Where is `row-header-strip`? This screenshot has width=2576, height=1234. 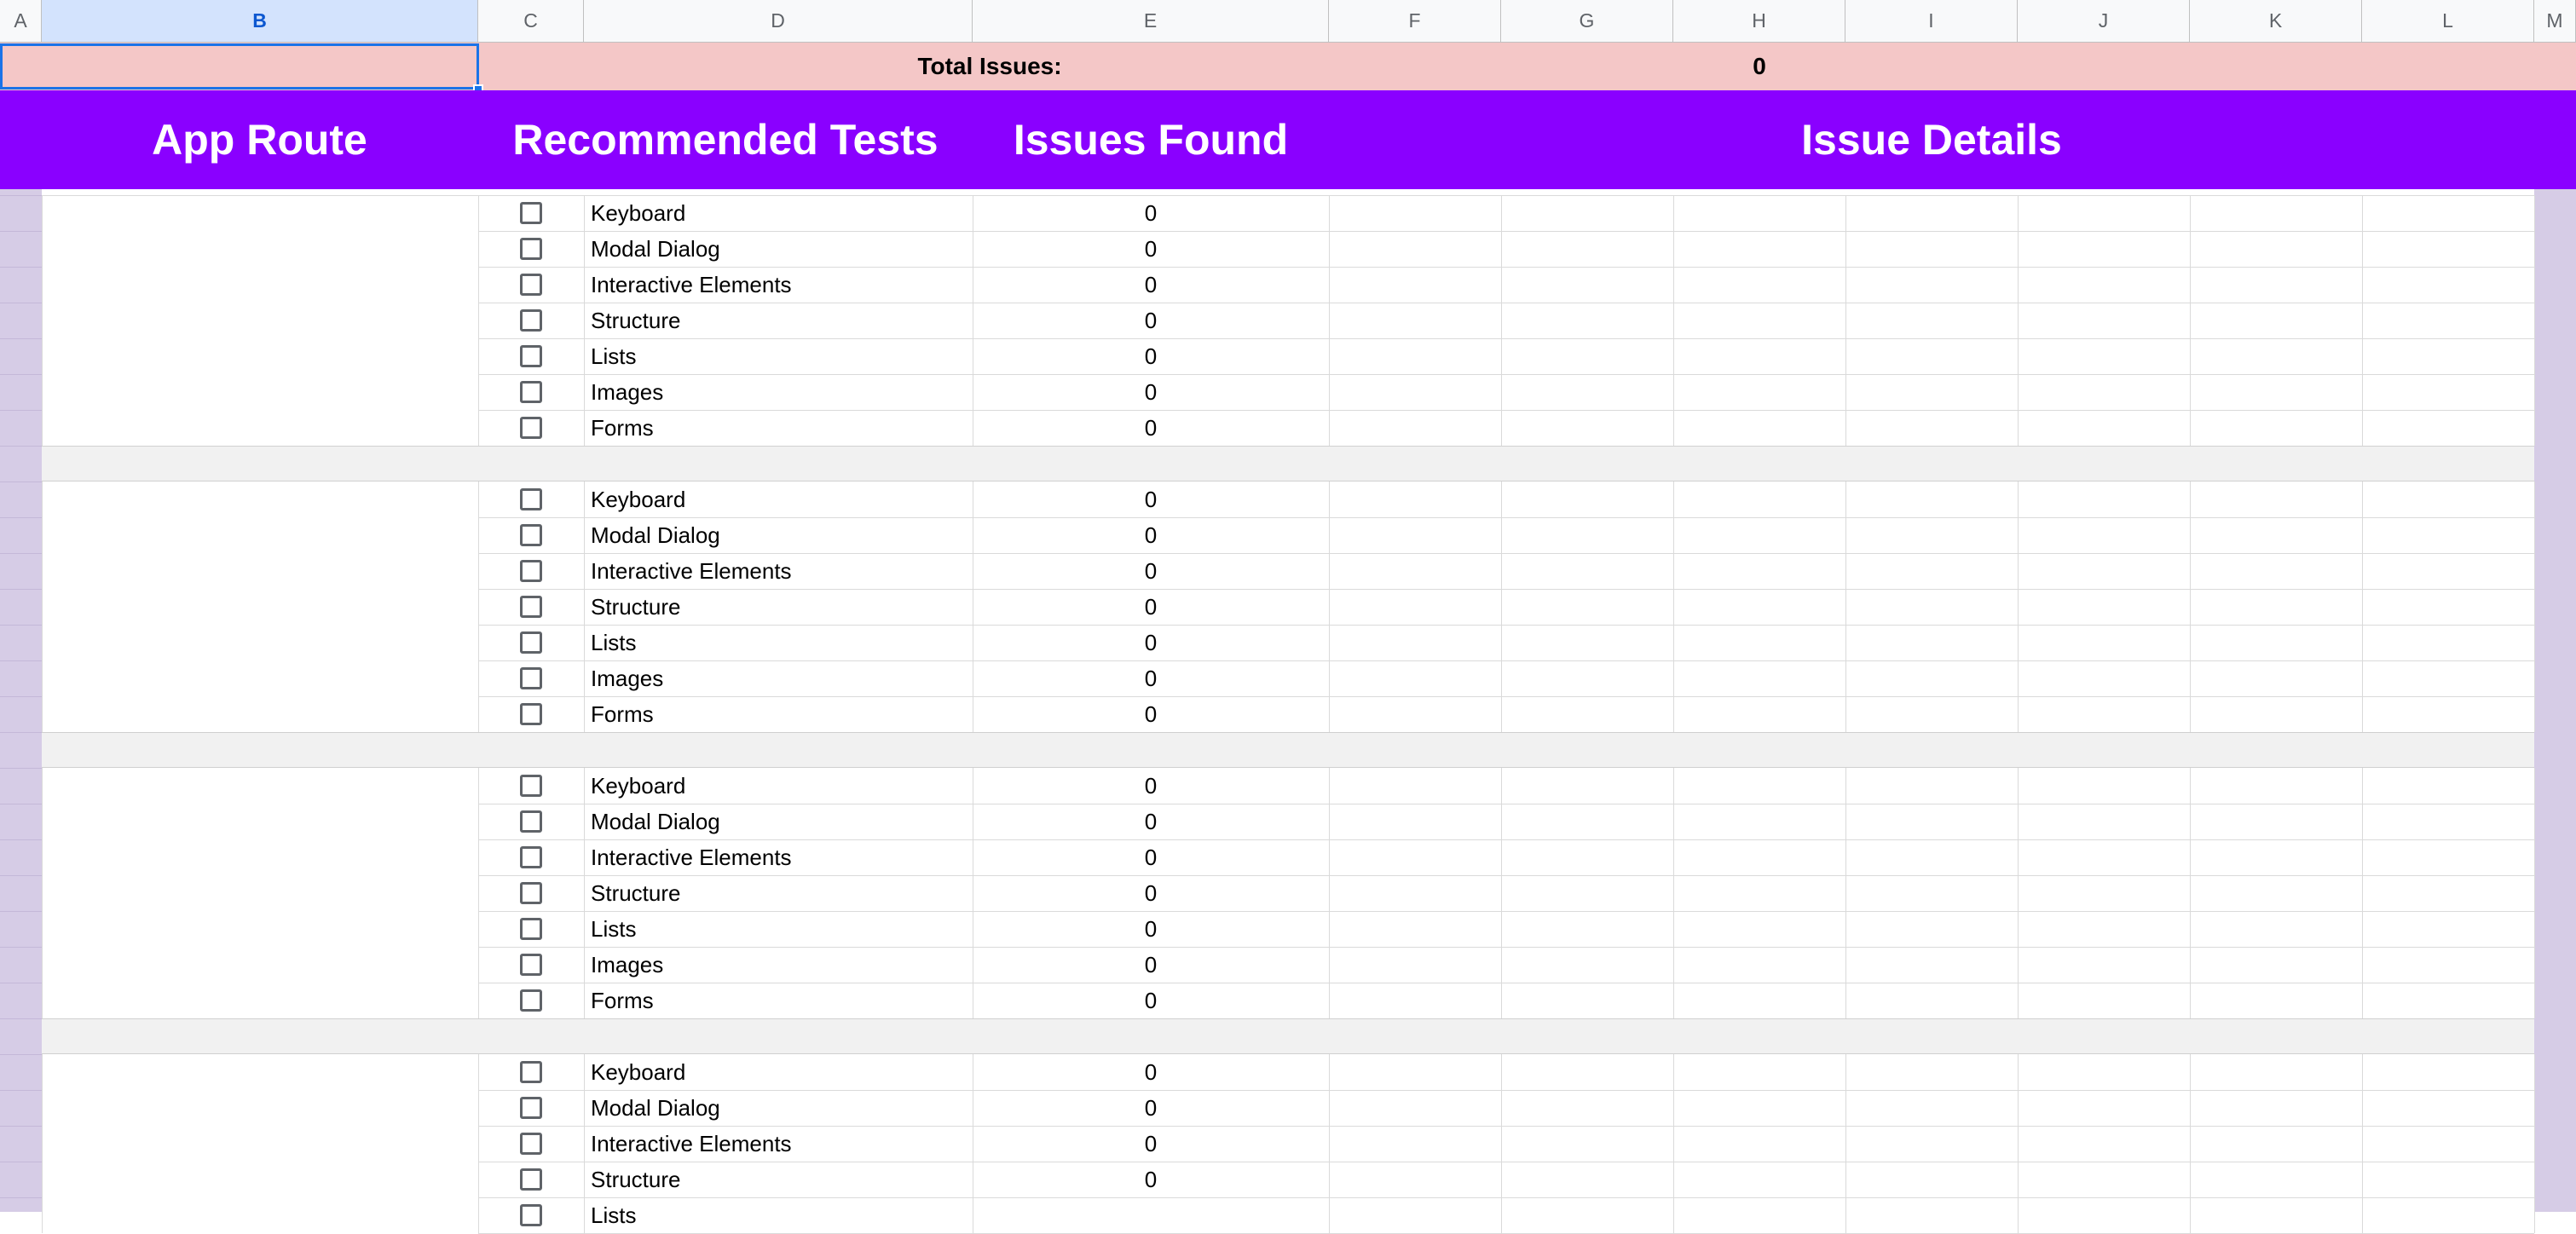 row-header-strip is located at coordinates (21, 700).